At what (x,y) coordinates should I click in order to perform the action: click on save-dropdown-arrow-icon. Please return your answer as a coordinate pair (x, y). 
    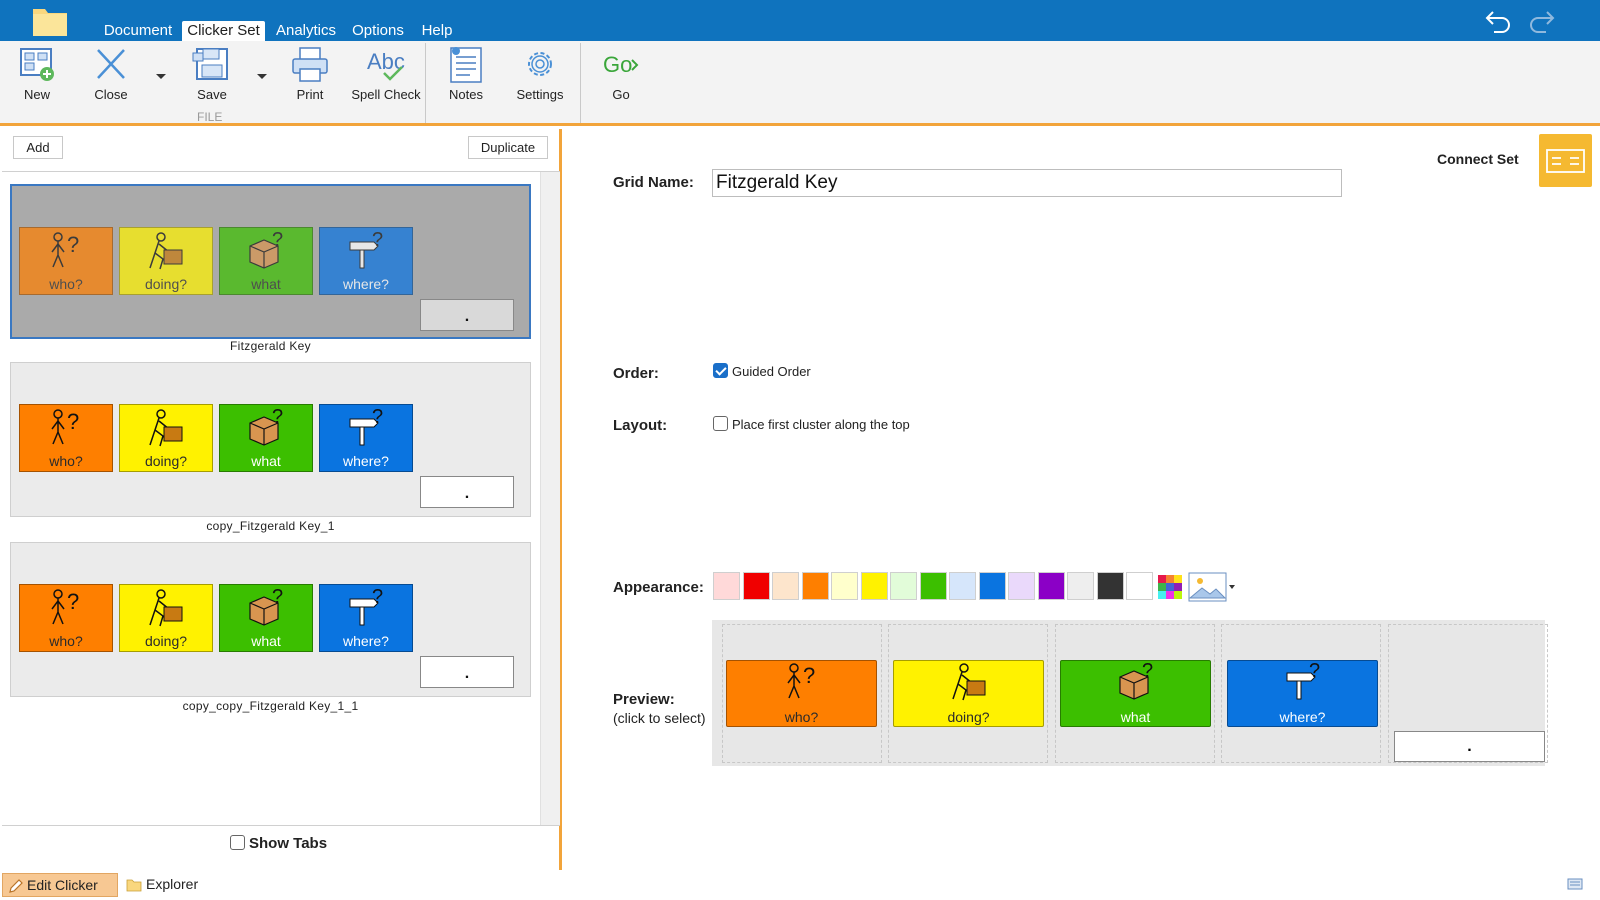
    Looking at the image, I should click on (262, 76).